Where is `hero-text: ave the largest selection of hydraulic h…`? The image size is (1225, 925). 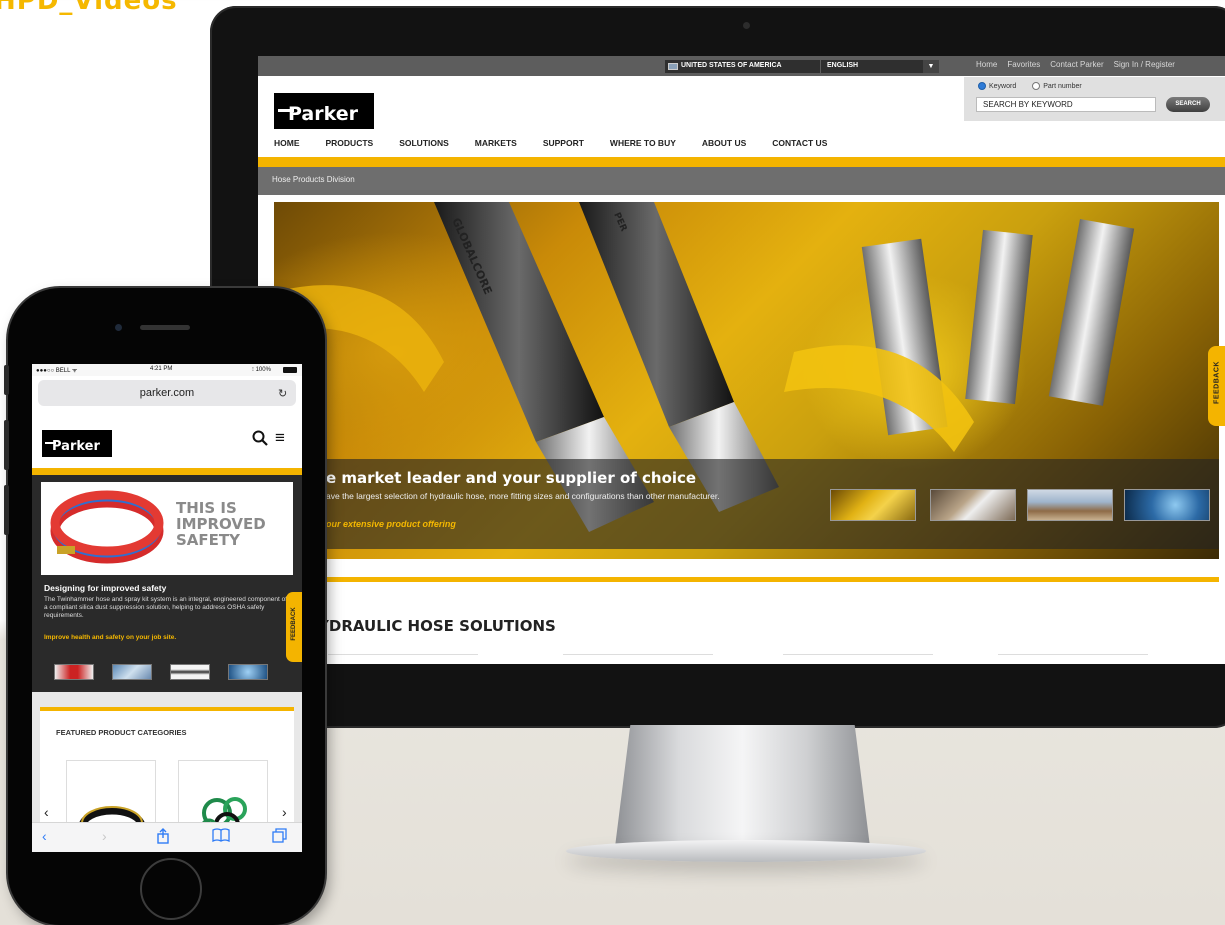 hero-text: ave the largest selection of hydraulic h… is located at coordinates (523, 496).